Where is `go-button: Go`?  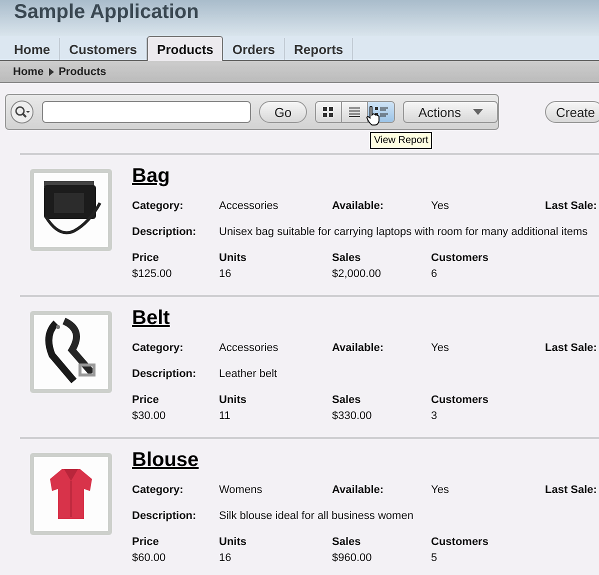 go-button: Go is located at coordinates (283, 112).